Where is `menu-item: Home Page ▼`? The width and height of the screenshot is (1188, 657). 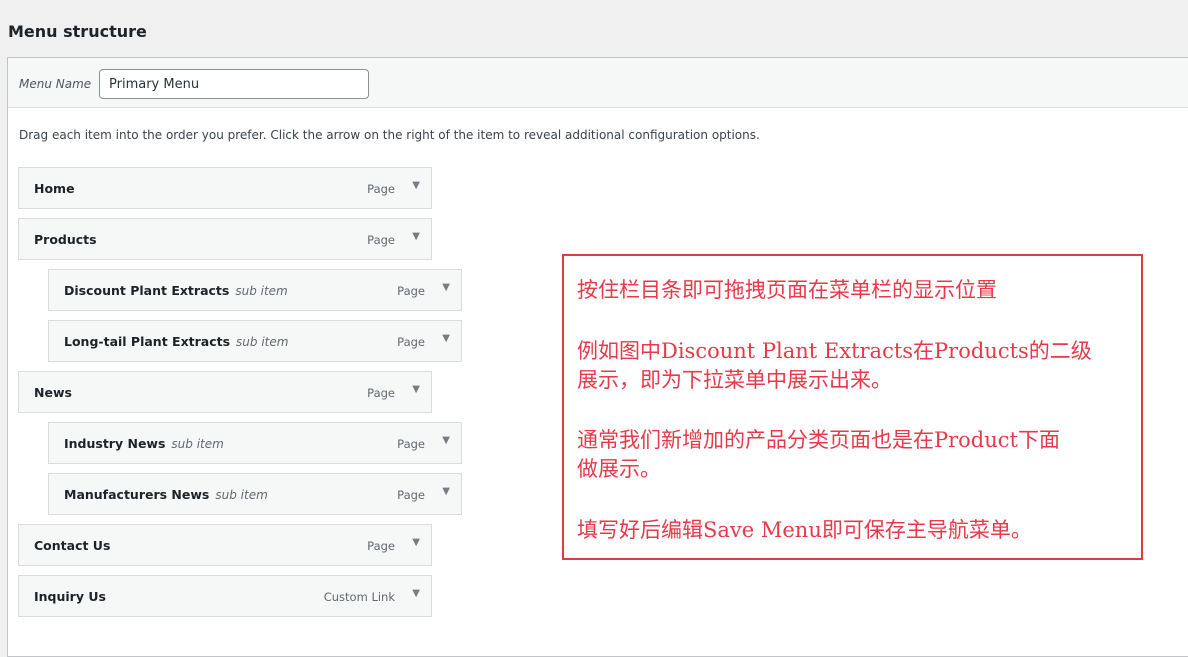 menu-item: Home Page ▼ is located at coordinates (225, 188).